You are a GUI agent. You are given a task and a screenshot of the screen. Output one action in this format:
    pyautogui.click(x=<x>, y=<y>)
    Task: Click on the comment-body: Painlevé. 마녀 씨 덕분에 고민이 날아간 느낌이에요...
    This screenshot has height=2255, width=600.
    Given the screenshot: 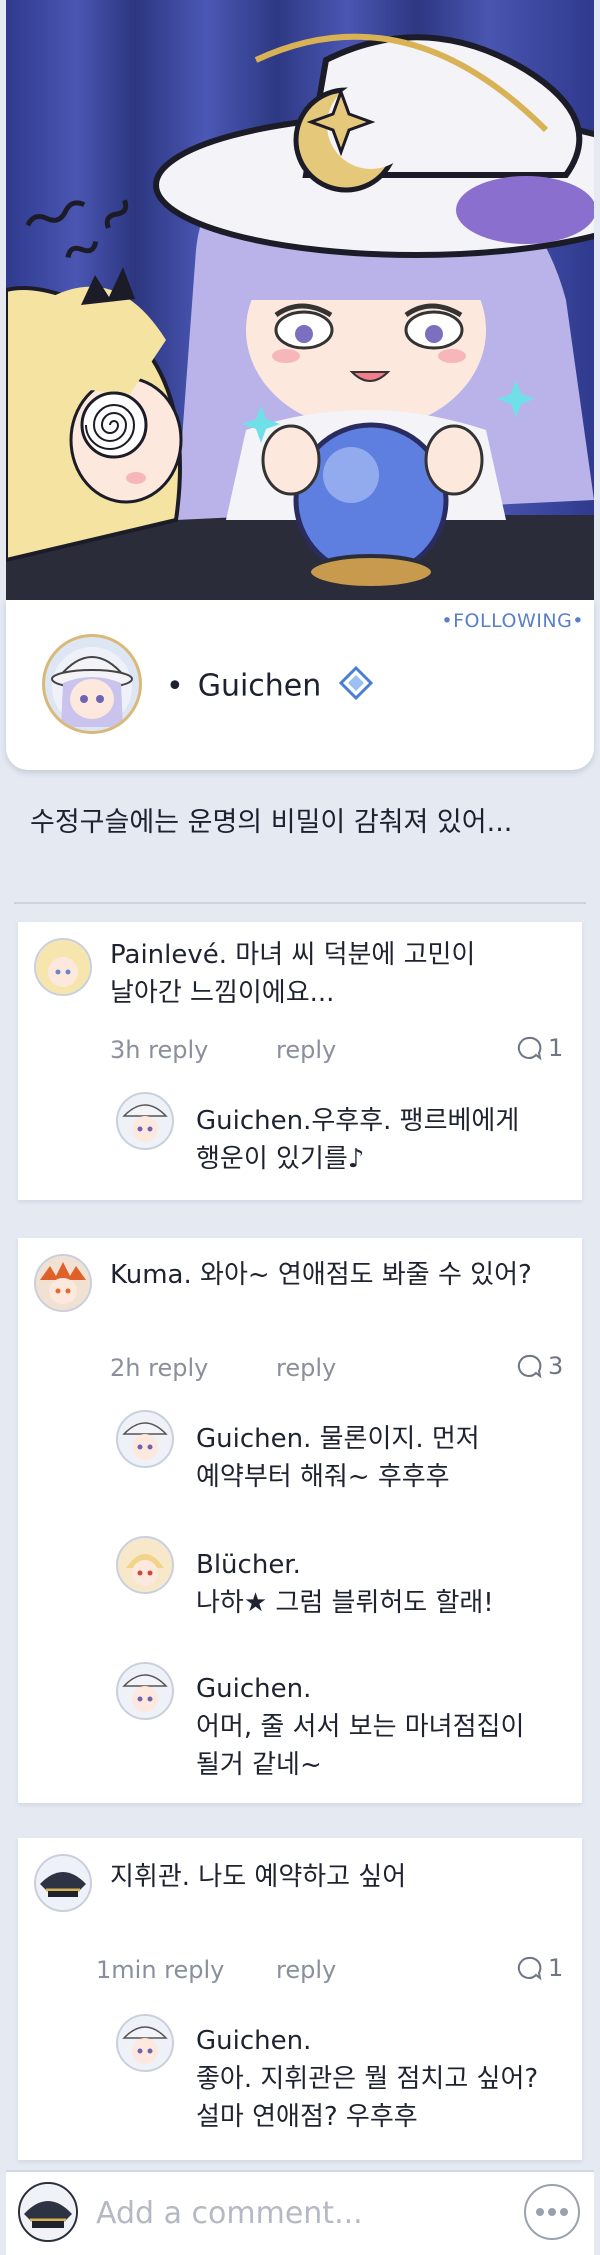 What is the action you would take?
    pyautogui.click(x=340, y=974)
    